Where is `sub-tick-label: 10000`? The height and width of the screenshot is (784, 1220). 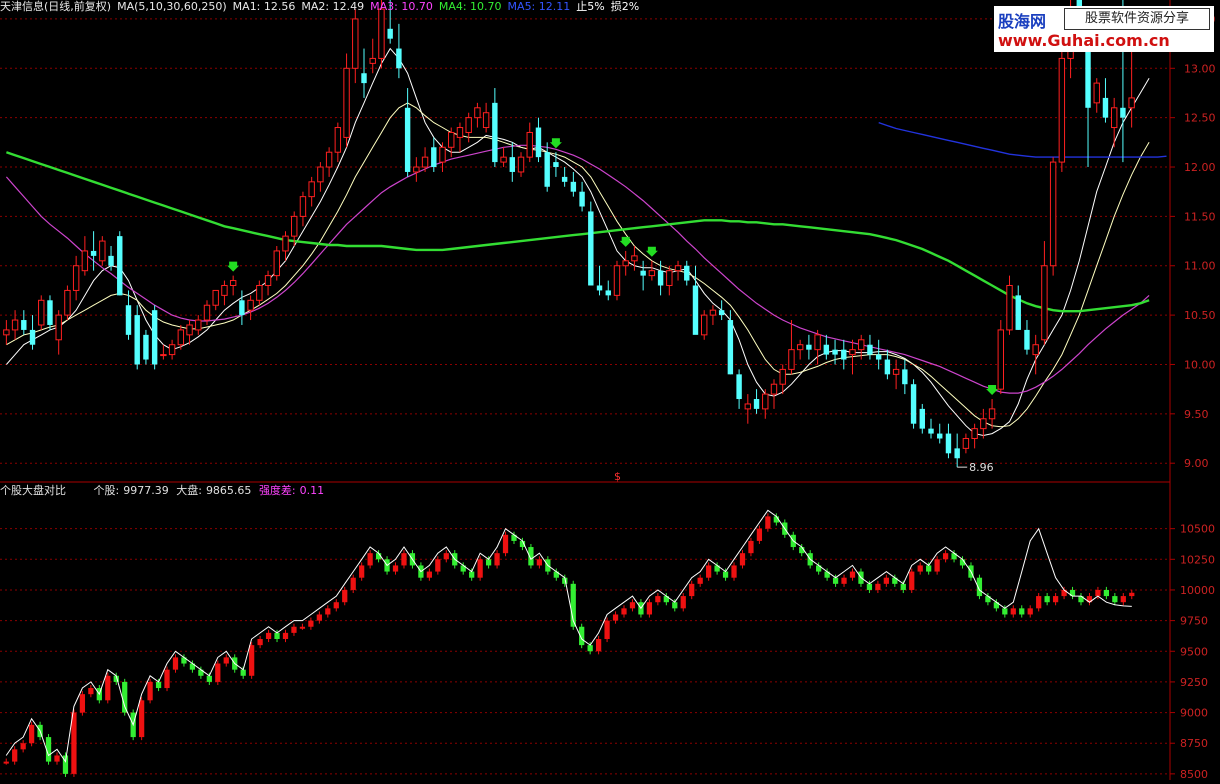 sub-tick-label: 10000 is located at coordinates (1197, 590).